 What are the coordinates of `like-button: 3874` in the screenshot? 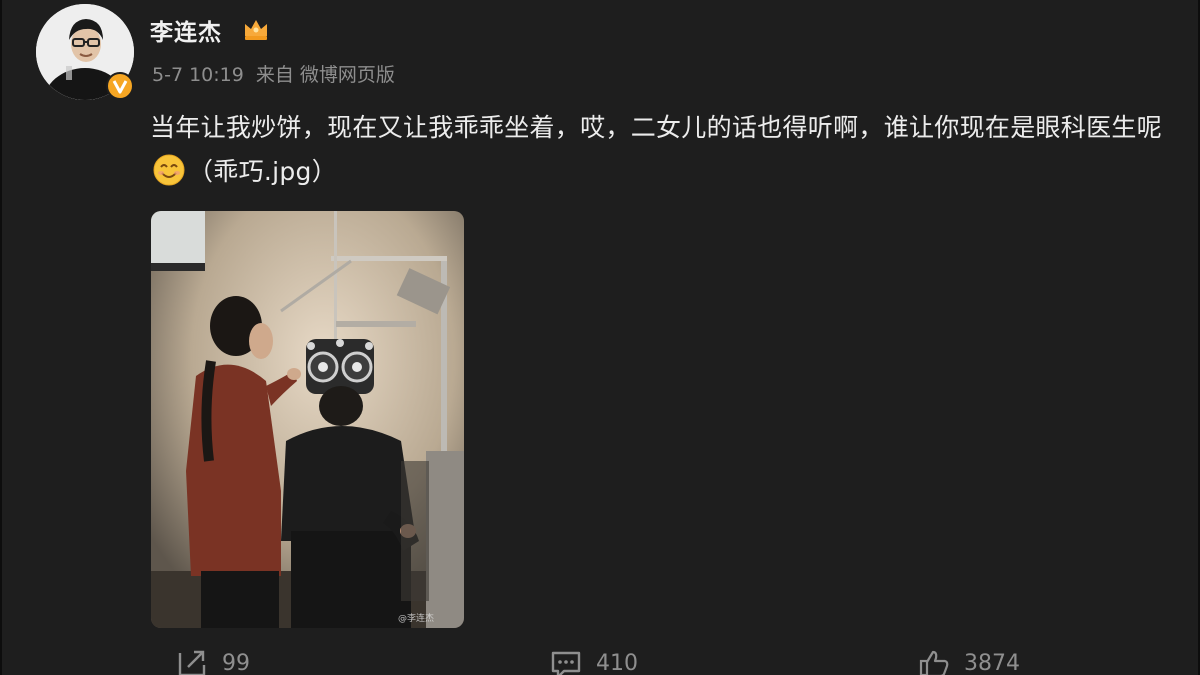 It's located at (969, 661).